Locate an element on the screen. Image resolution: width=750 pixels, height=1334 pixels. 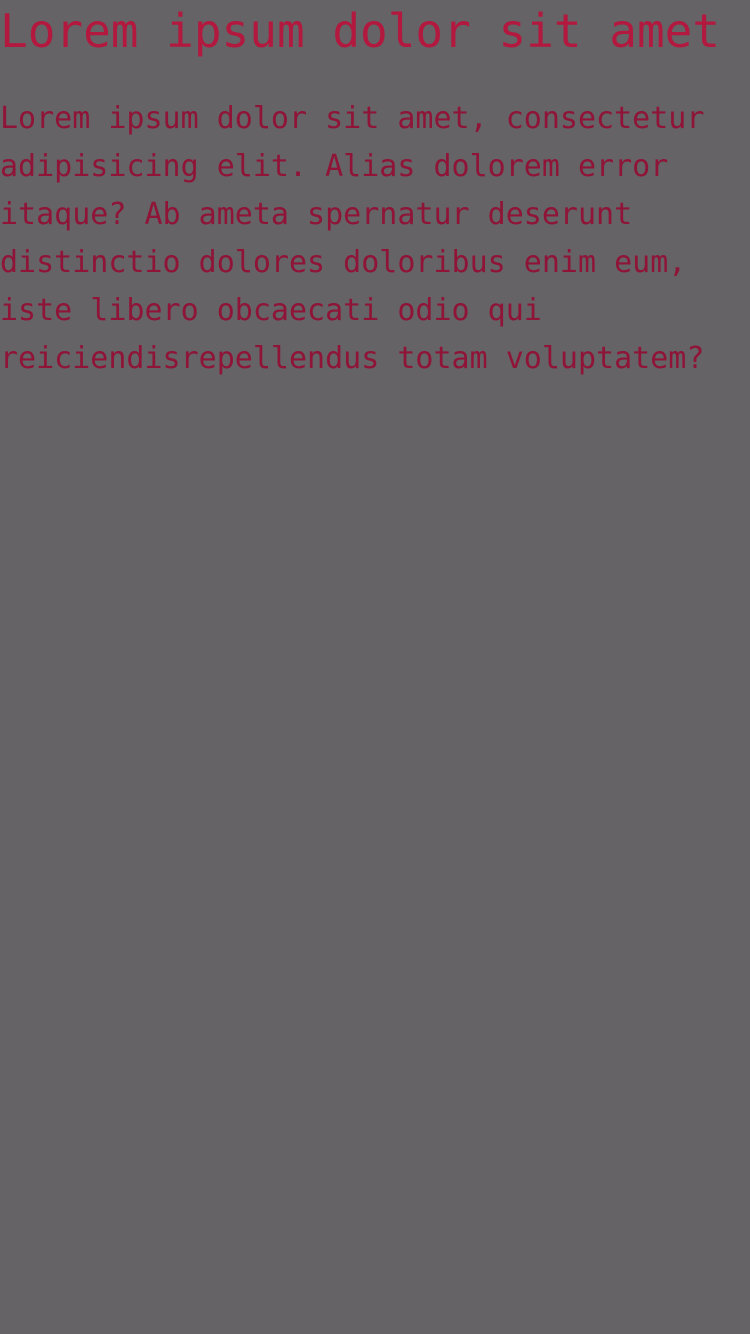
page-title: Lorem ipsum dolor sit amet is located at coordinates (360, 31).